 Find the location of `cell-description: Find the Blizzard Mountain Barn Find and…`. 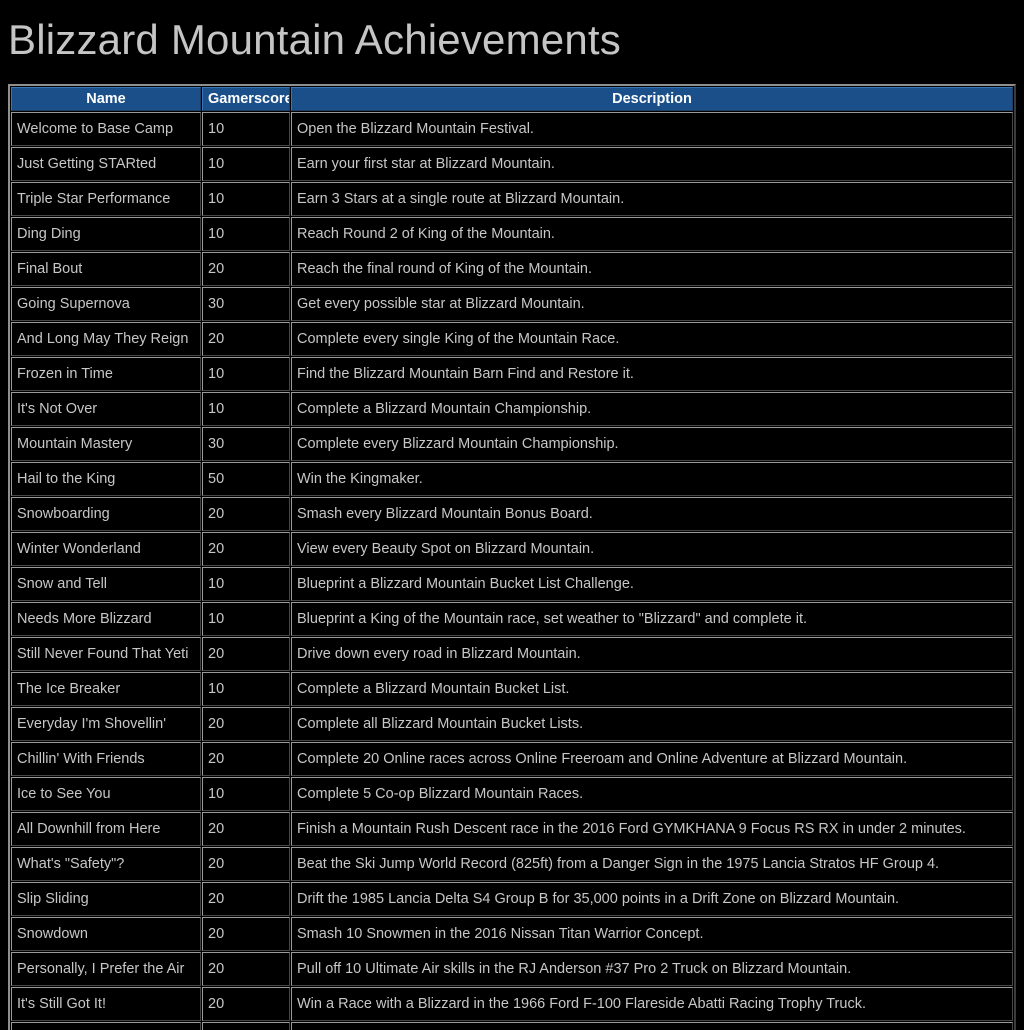

cell-description: Find the Blizzard Mountain Barn Find and… is located at coordinates (652, 374).